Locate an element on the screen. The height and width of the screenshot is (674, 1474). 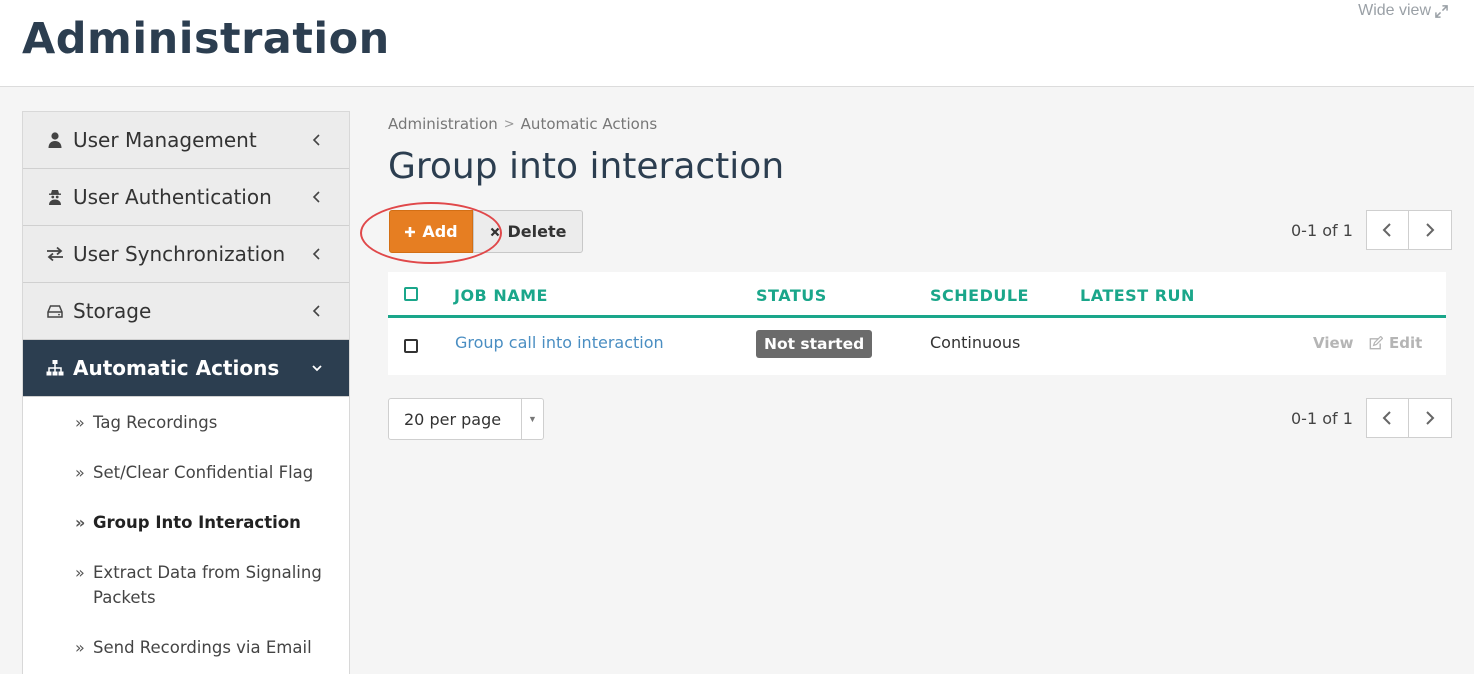
content-title: Group into interaction is located at coordinates (586, 166).